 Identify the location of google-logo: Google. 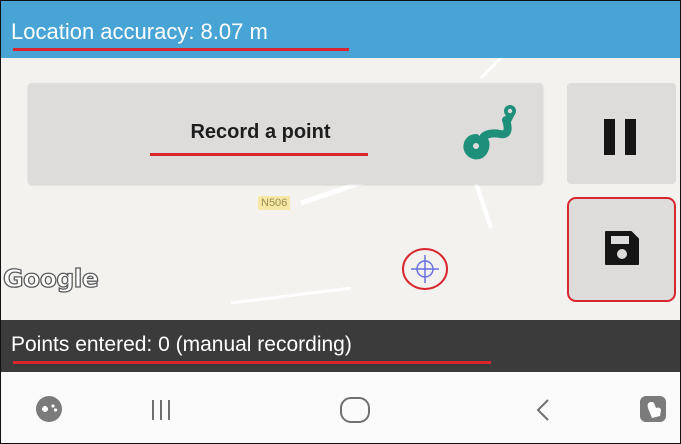
(50, 278).